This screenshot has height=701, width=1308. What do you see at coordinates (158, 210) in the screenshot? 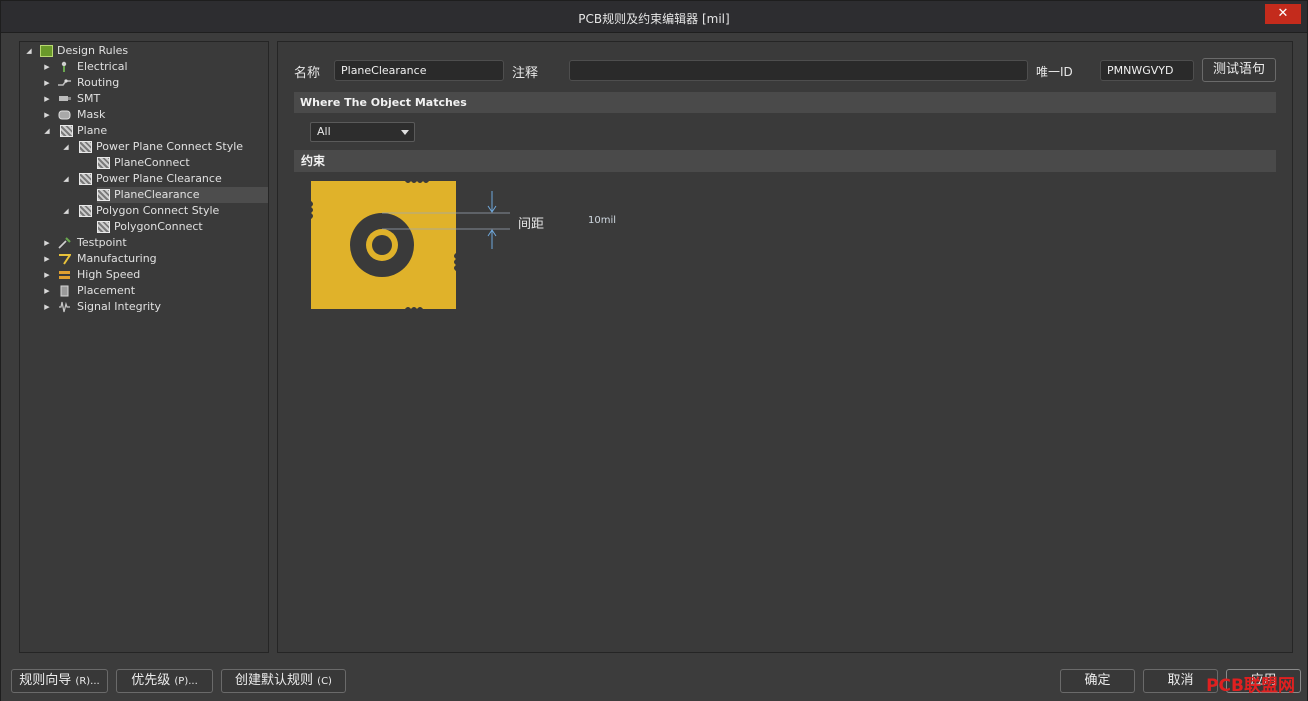
I see `tree-item-label: Polygon Connect Style` at bounding box center [158, 210].